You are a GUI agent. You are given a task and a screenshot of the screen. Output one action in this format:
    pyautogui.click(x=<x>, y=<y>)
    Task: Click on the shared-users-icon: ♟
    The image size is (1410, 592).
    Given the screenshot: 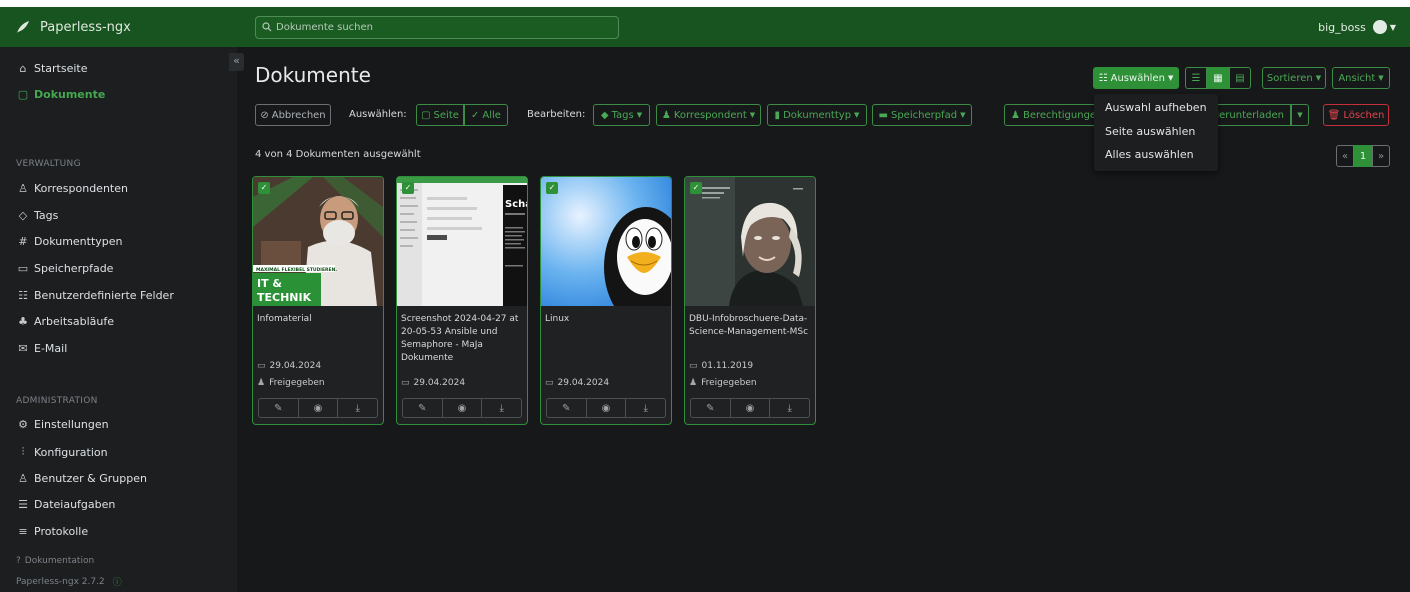 What is the action you would take?
    pyautogui.click(x=693, y=383)
    